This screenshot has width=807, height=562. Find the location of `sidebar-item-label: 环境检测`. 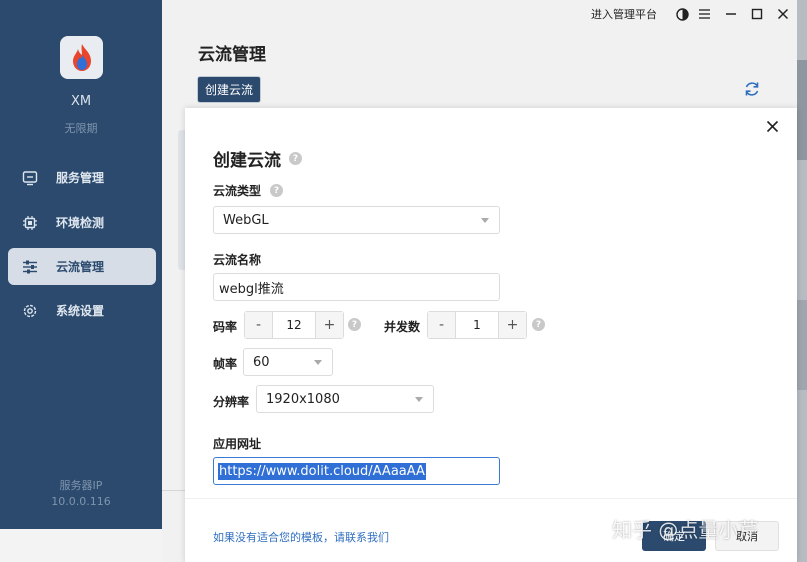

sidebar-item-label: 环境检测 is located at coordinates (80, 223).